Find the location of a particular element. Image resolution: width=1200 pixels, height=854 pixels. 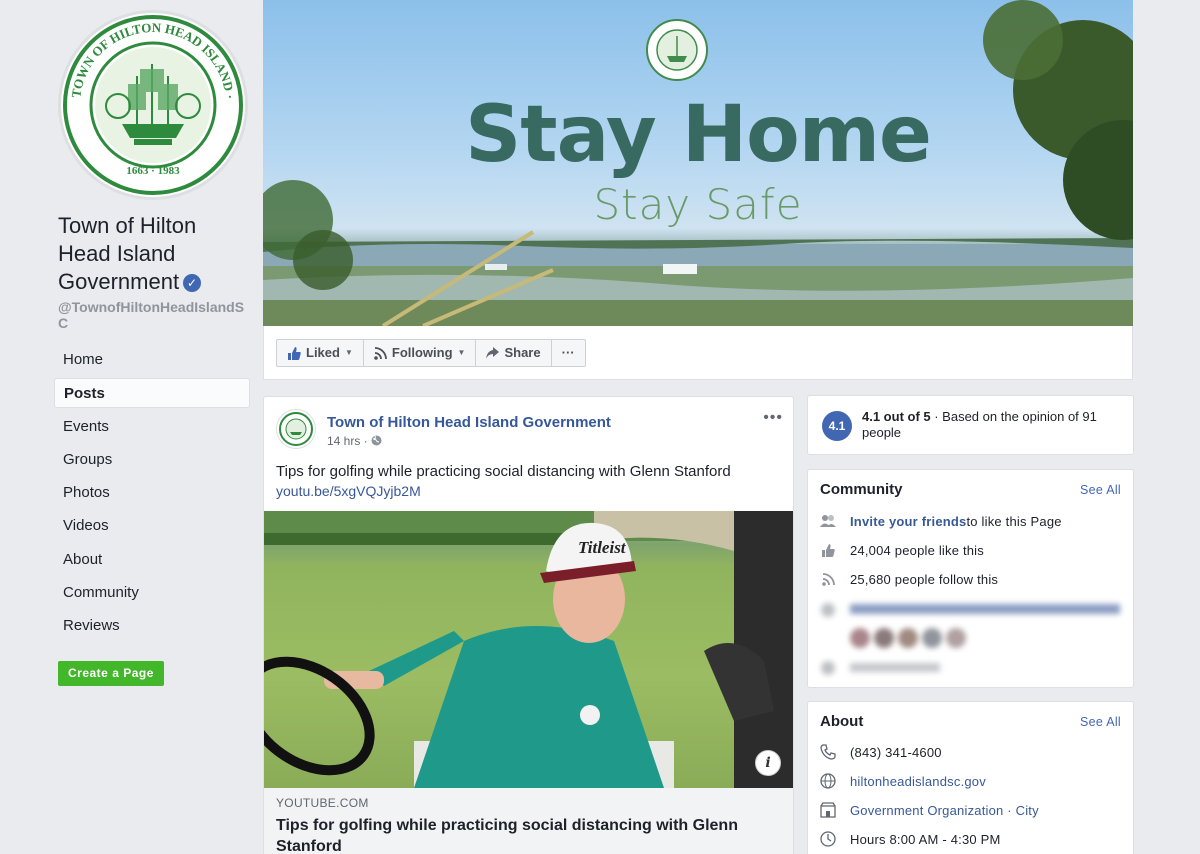

hours-row: Hours 8:00 AM - 4:30 PM is located at coordinates (910, 839).